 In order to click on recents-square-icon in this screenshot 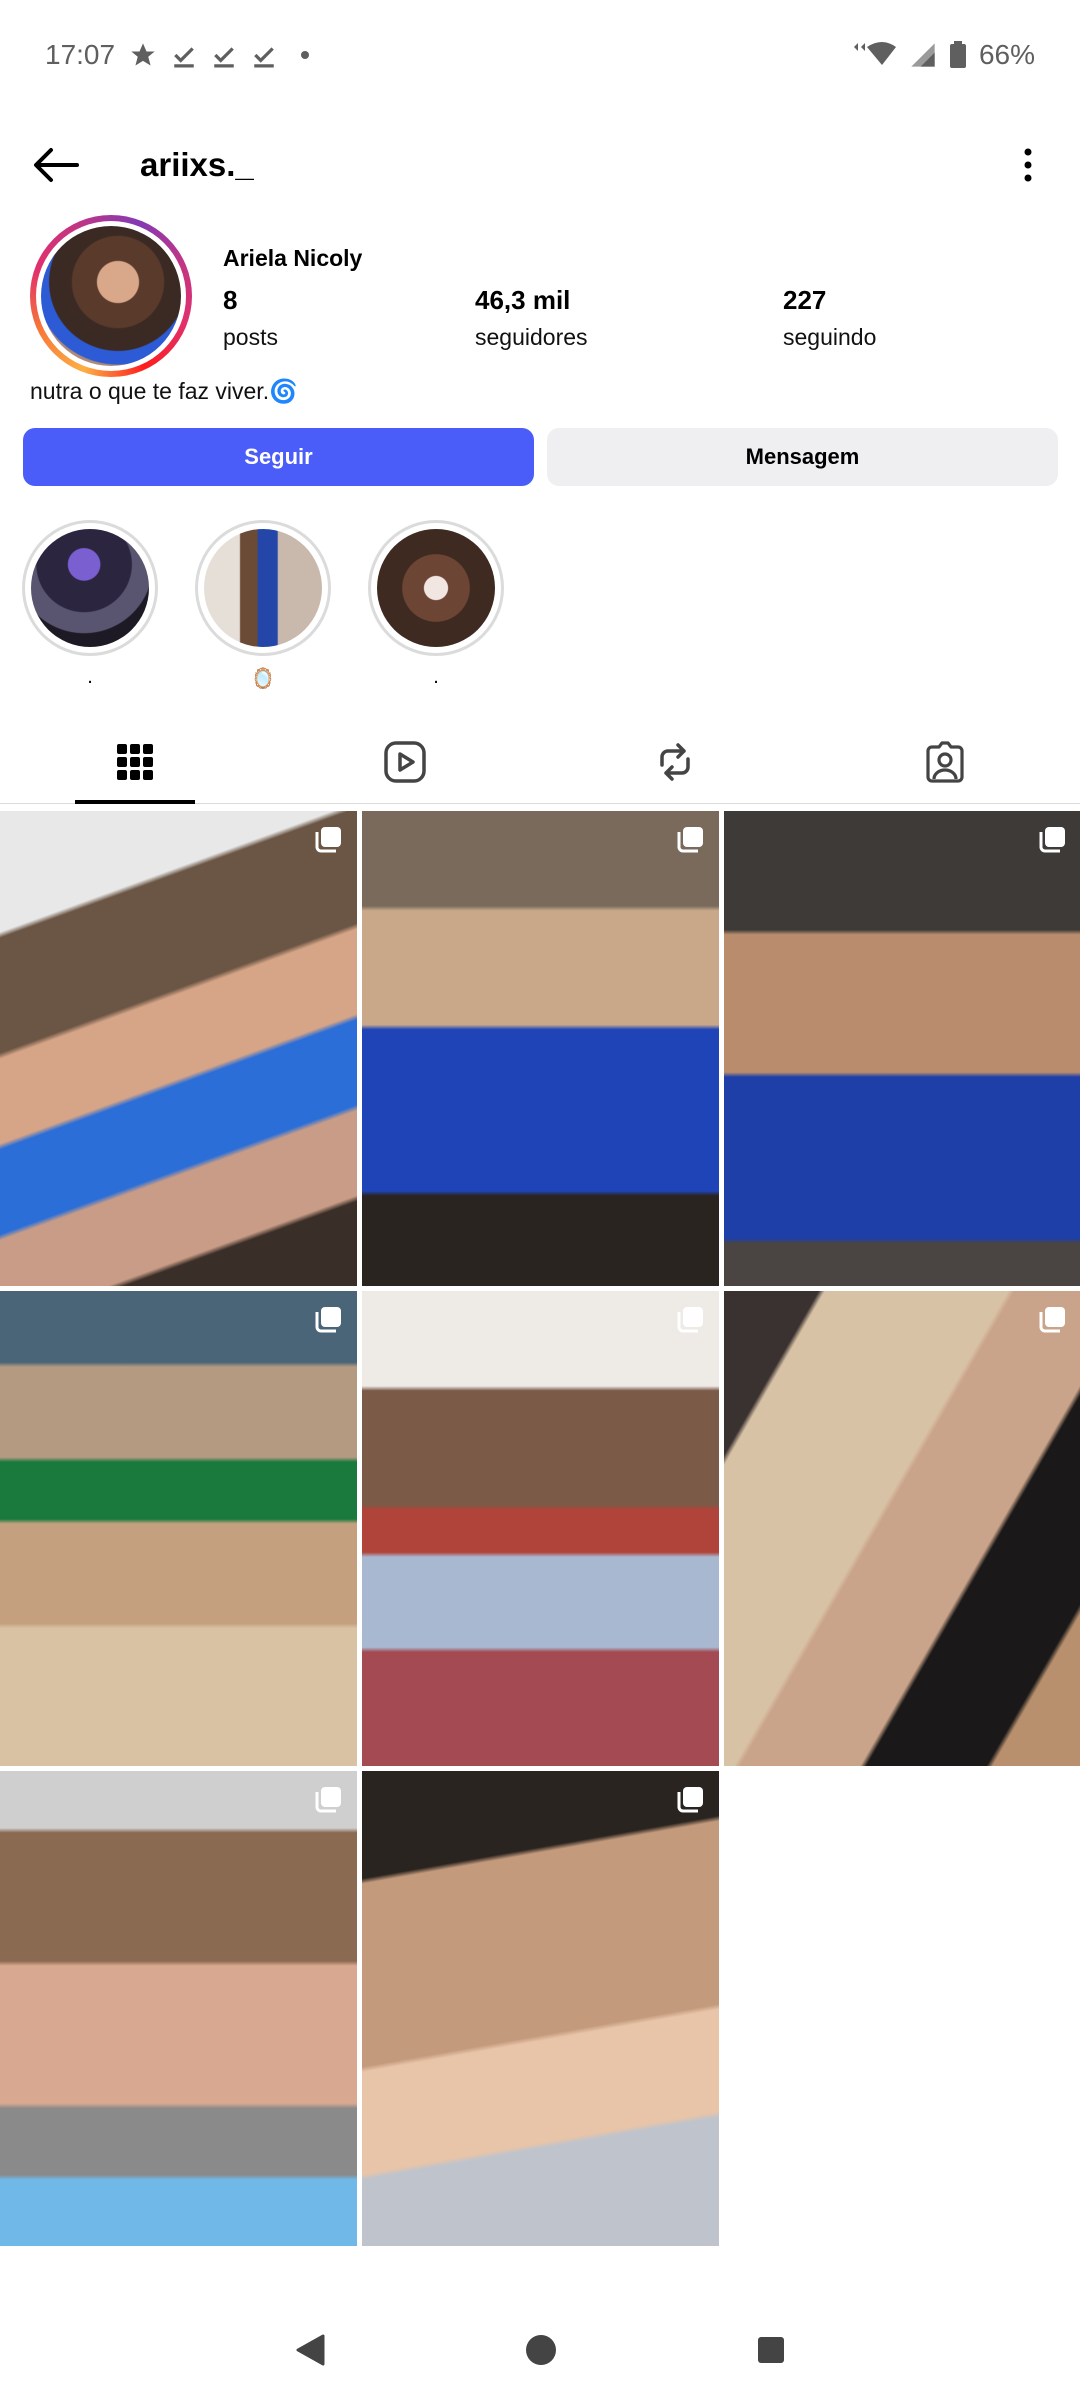, I will do `click(771, 2350)`.